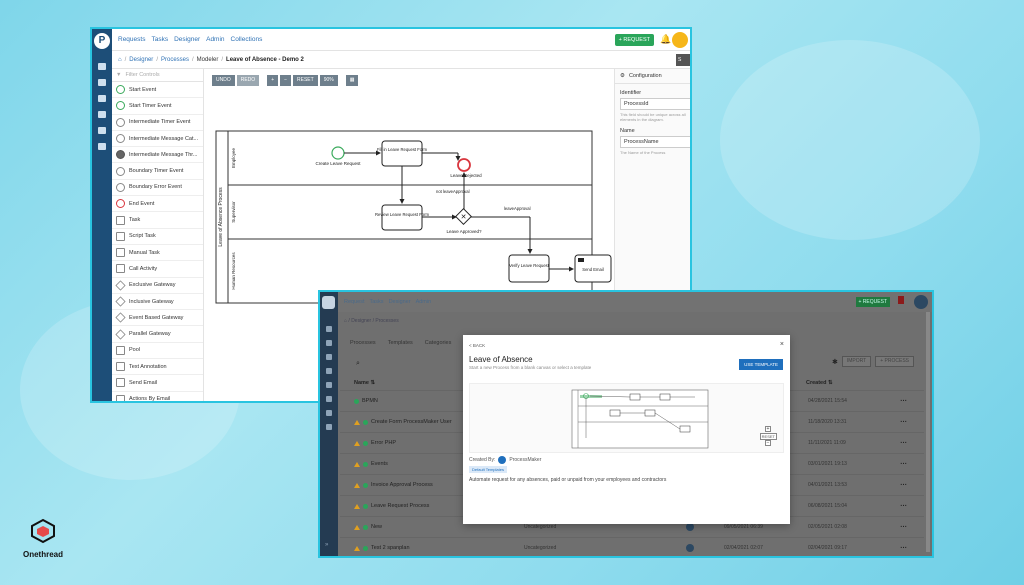  What do you see at coordinates (247, 39) in the screenshot?
I see `nav-collections: Collections` at bounding box center [247, 39].